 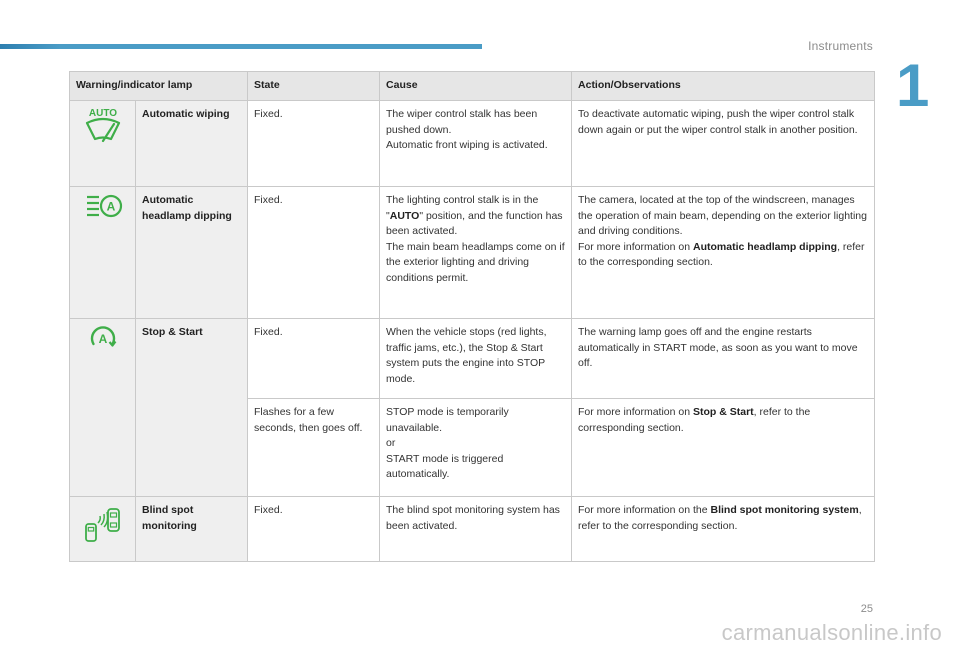 I want to click on watermark: carmanualsonline.info, so click(x=831, y=632).